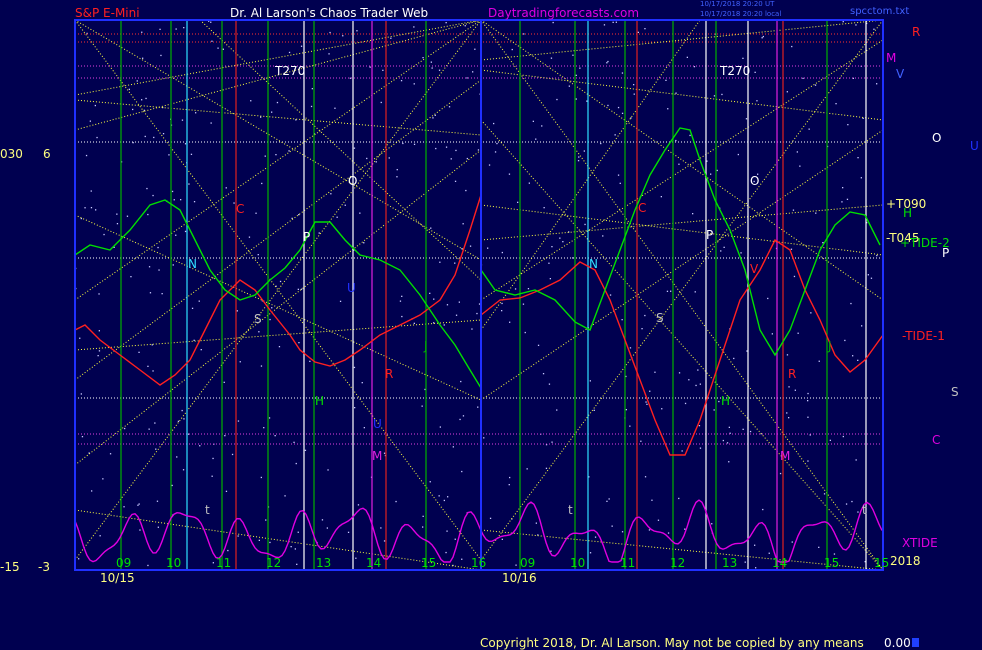 This screenshot has width=982, height=650. Describe the element at coordinates (47, 154) in the screenshot. I see `axis-top-b: 6` at that location.